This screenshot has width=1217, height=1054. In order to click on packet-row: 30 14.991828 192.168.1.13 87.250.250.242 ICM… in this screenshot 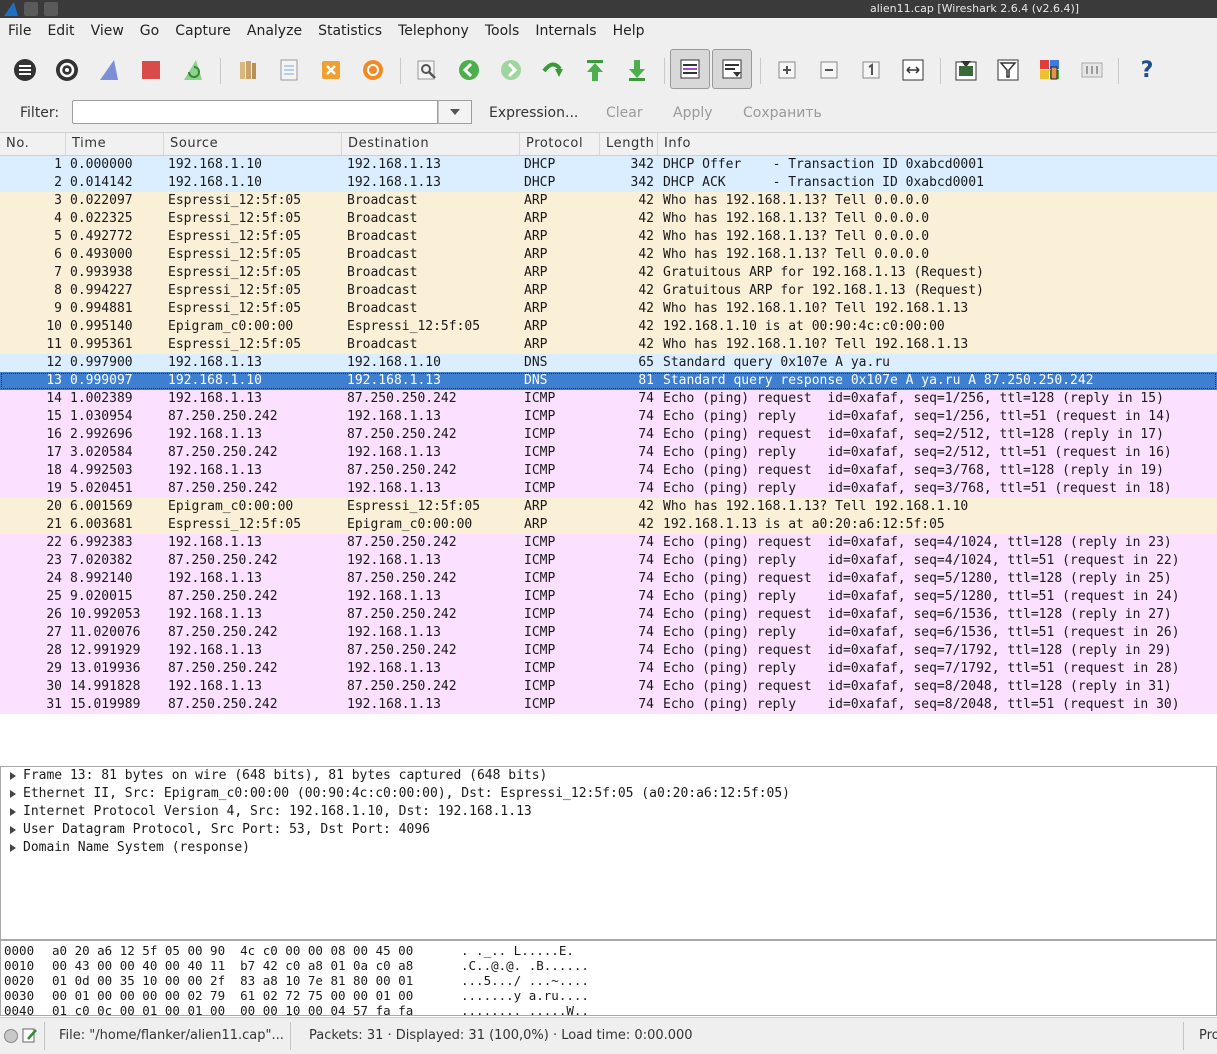, I will do `click(608, 687)`.